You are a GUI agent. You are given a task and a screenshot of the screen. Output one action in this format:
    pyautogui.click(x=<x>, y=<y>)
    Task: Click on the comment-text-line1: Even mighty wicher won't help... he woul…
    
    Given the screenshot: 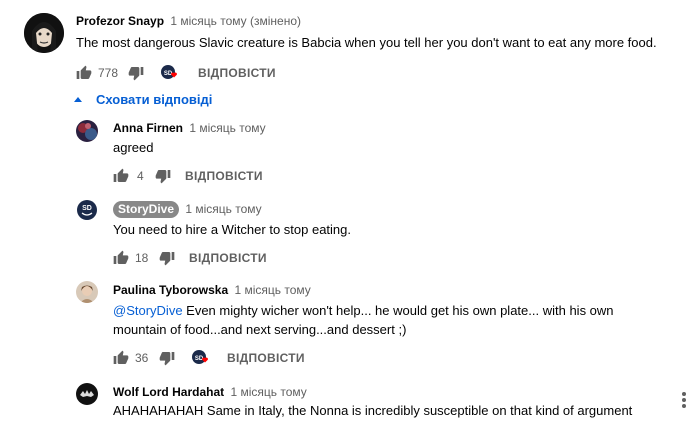 What is the action you would take?
    pyautogui.click(x=398, y=310)
    